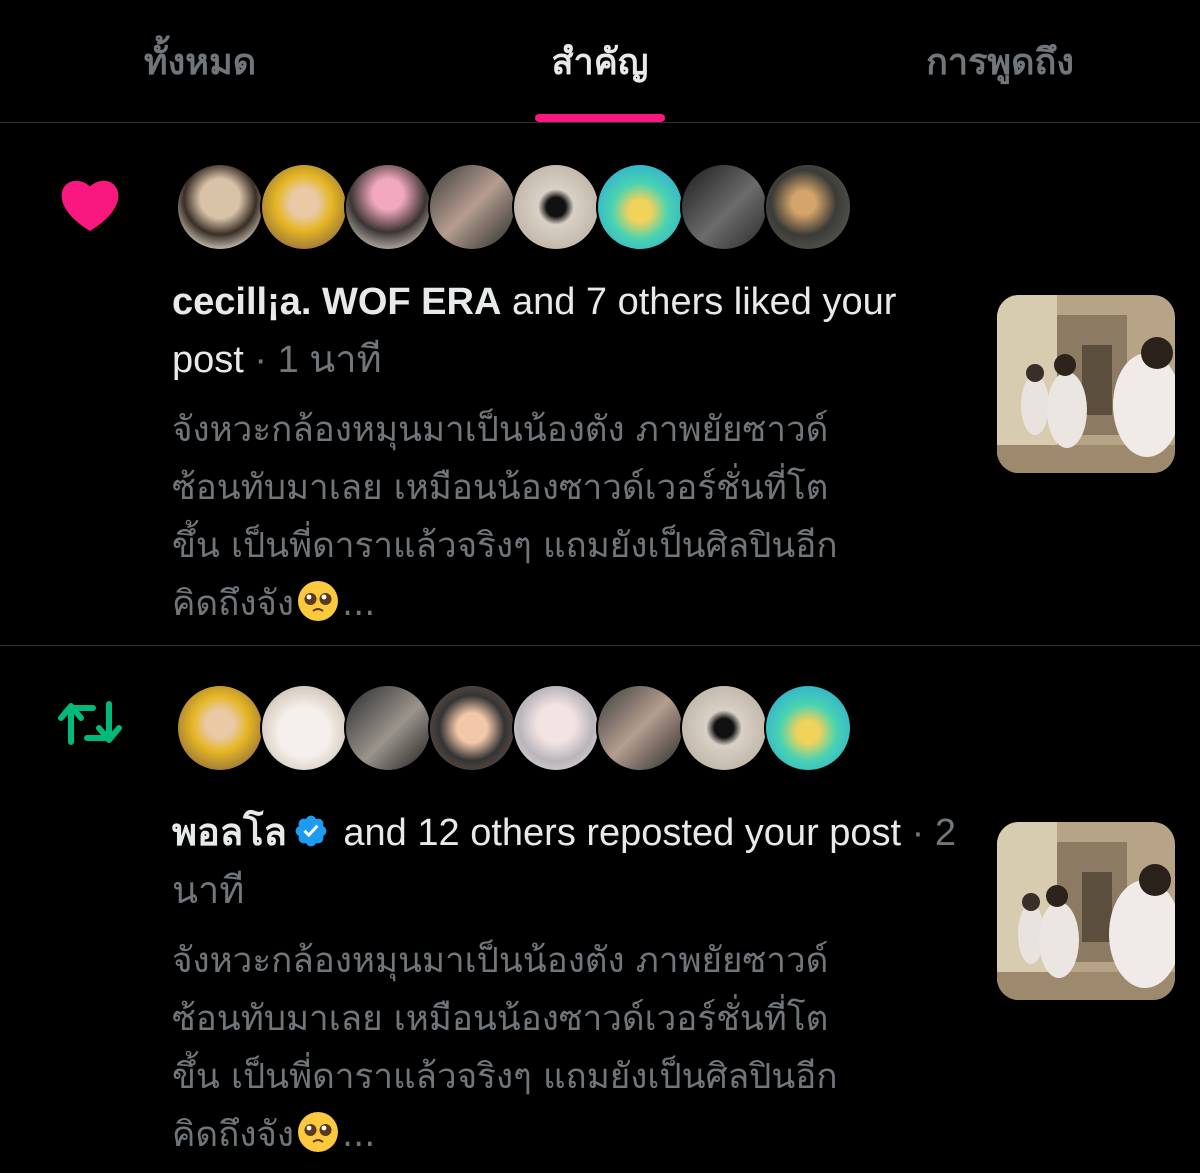 This screenshot has height=1173, width=1200. I want to click on heart-icon, so click(90, 204).